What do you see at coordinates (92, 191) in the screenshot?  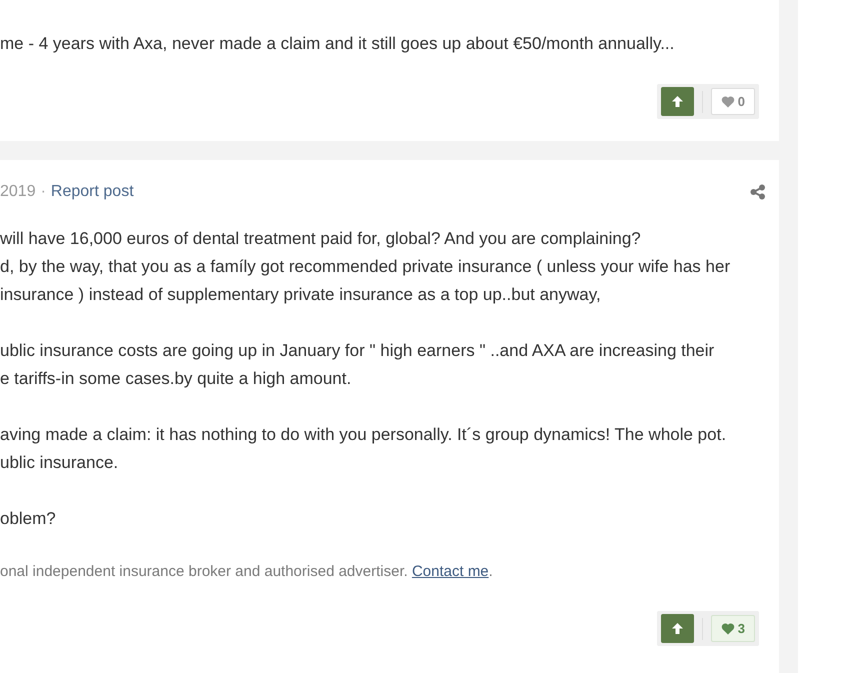 I see `report-post-link: Report post` at bounding box center [92, 191].